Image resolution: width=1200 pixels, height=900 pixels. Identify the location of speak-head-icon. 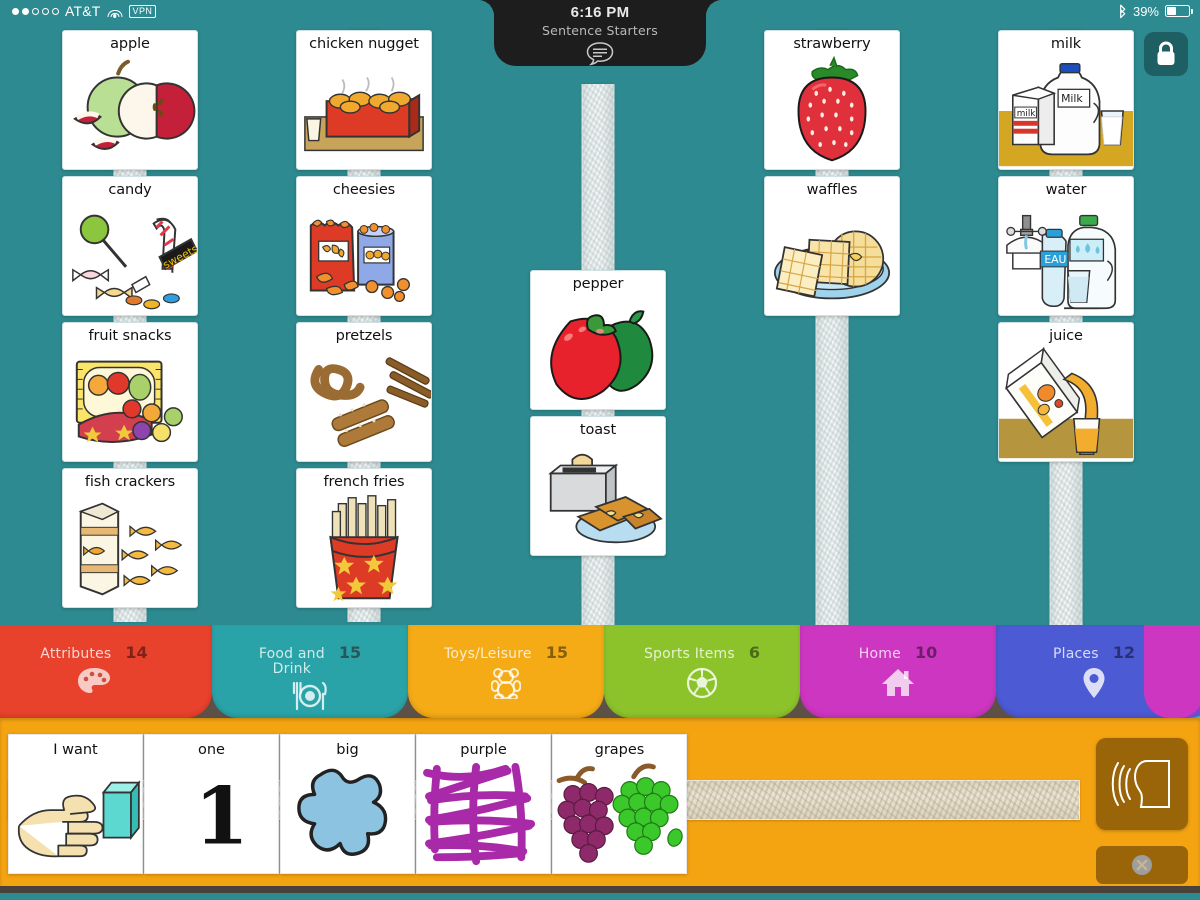
(1140, 784).